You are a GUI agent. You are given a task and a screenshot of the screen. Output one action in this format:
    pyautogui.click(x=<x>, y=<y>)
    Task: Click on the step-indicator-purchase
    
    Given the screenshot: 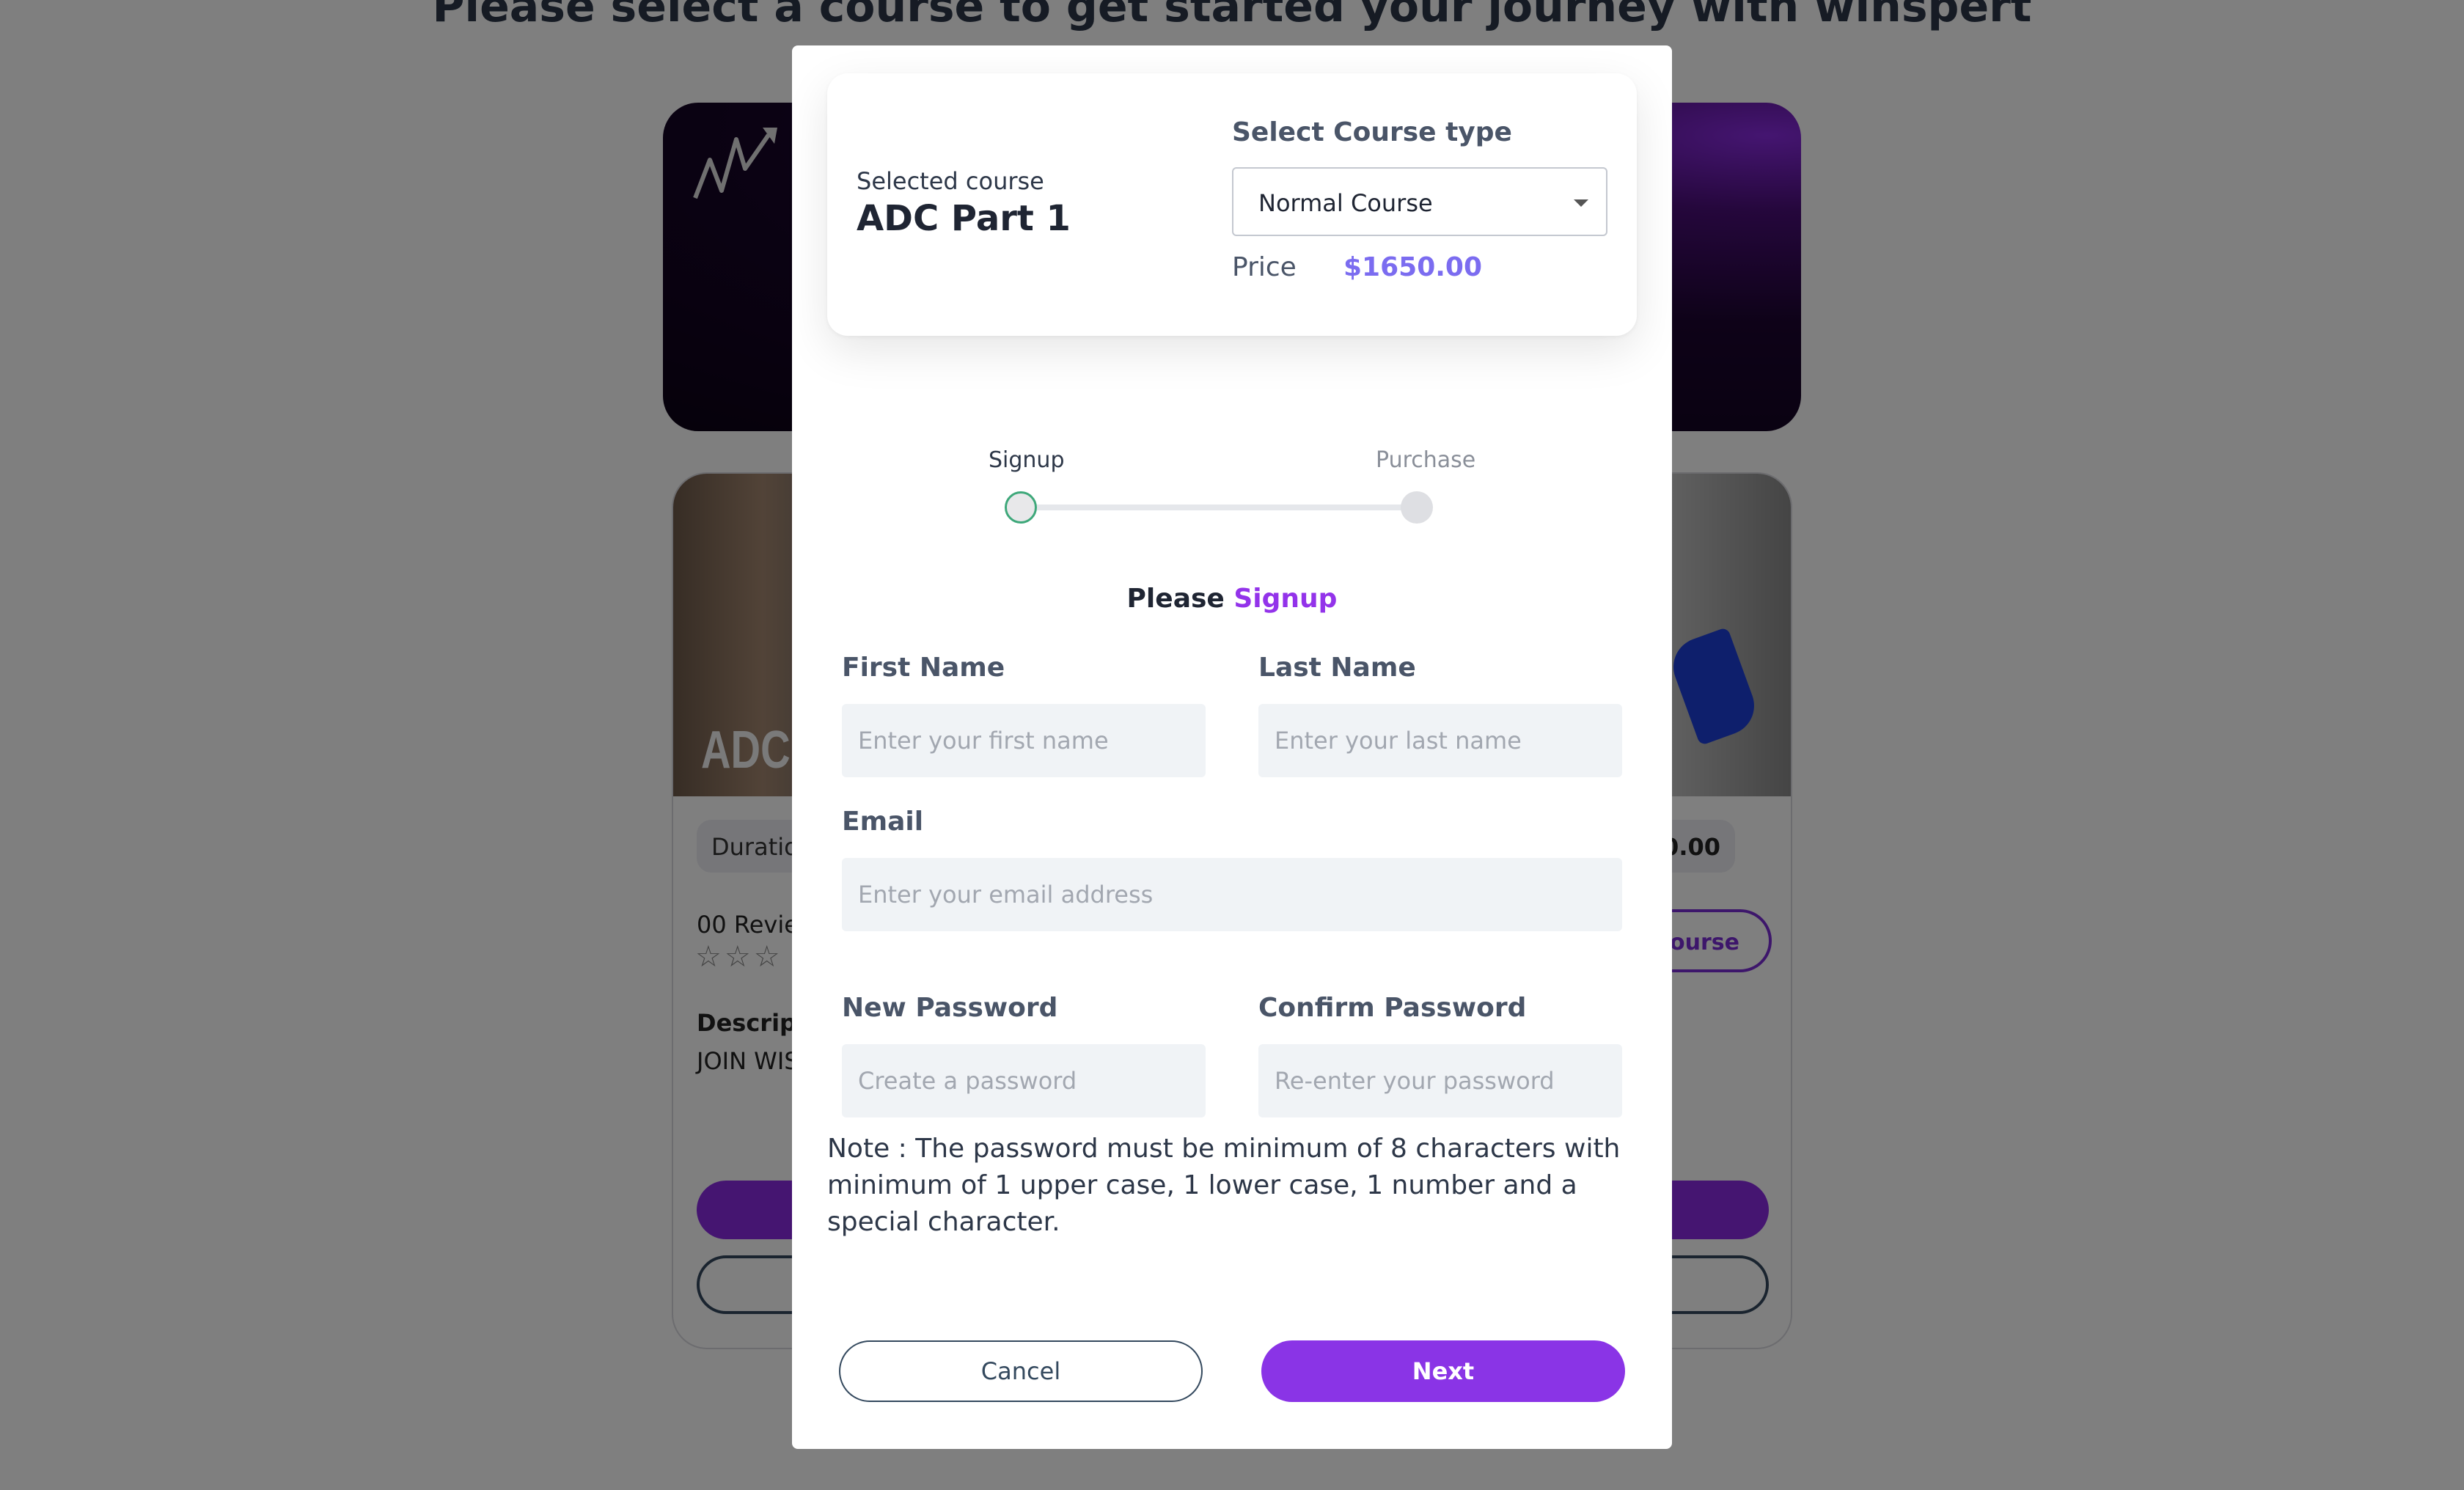 What is the action you would take?
    pyautogui.click(x=1417, y=507)
    